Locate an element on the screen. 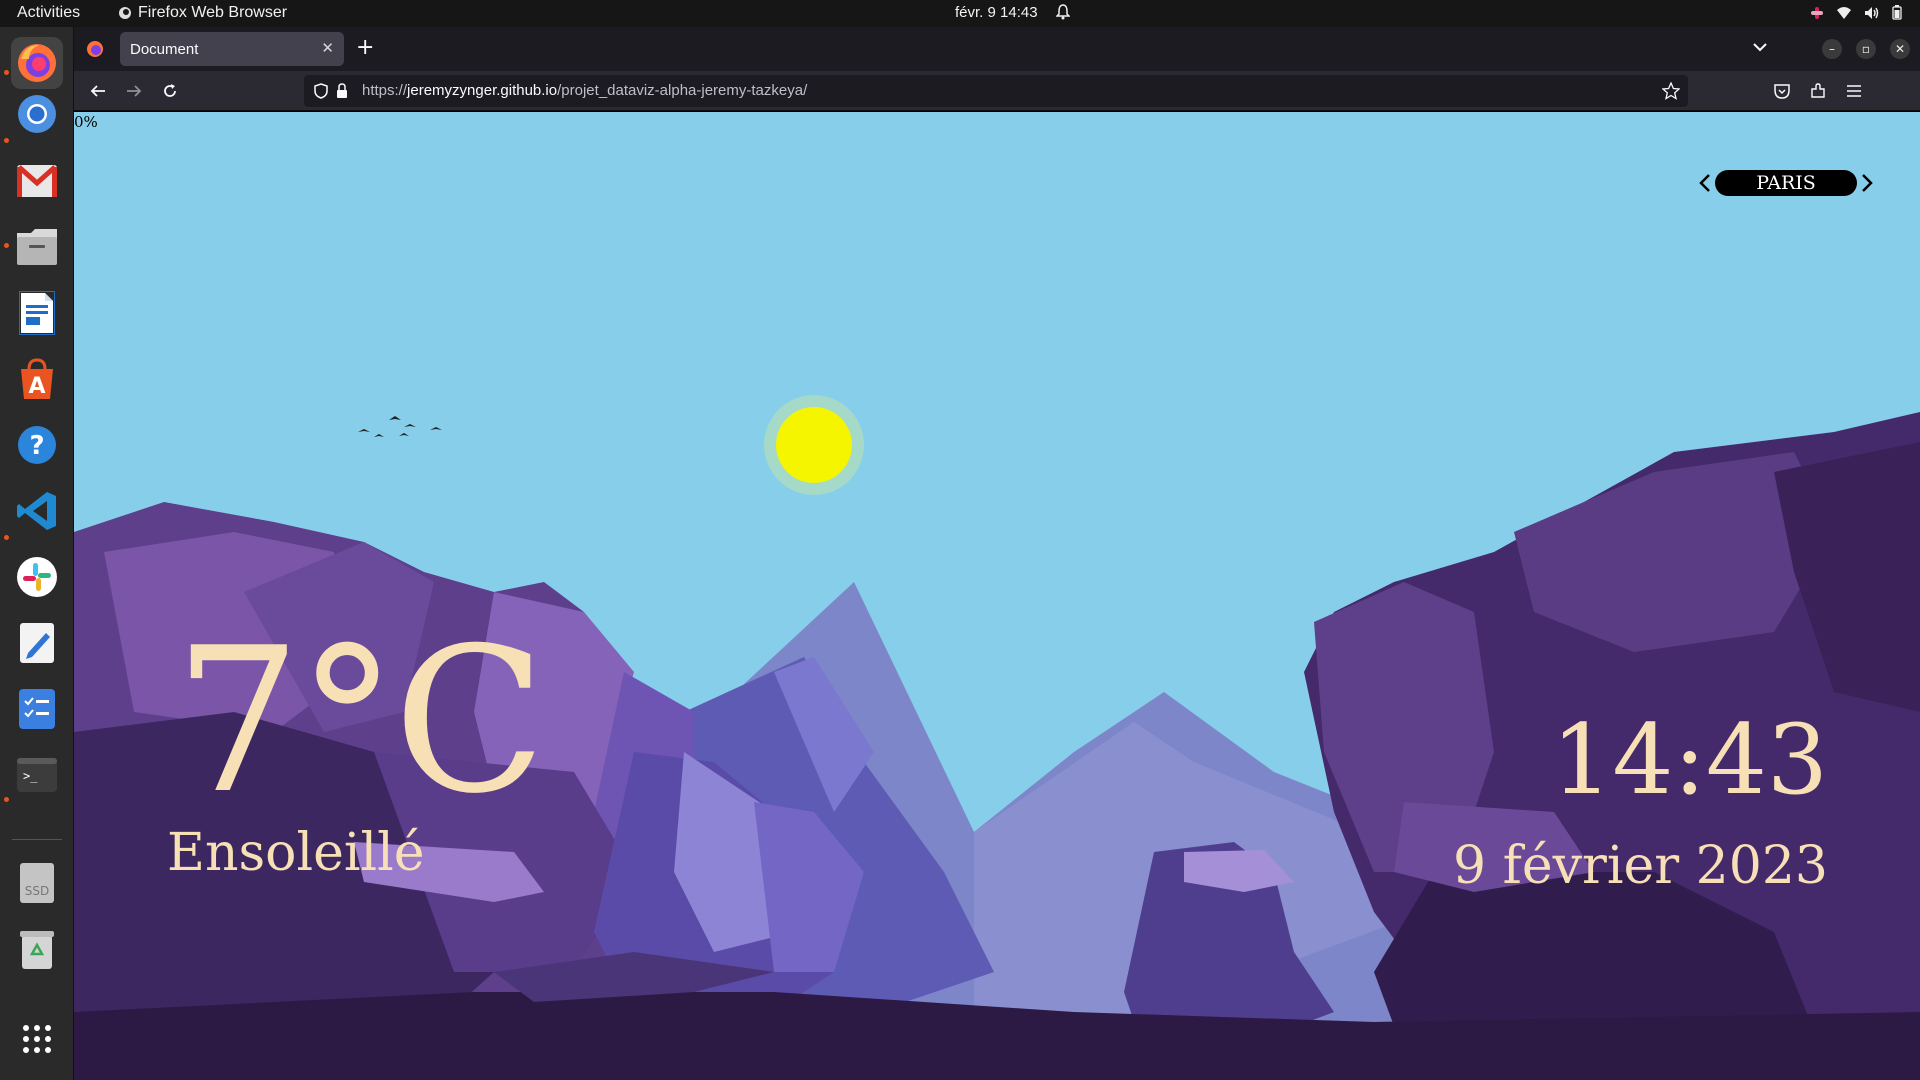 This screenshot has width=1920, height=1080. firefox-view-icon is located at coordinates (95, 49).